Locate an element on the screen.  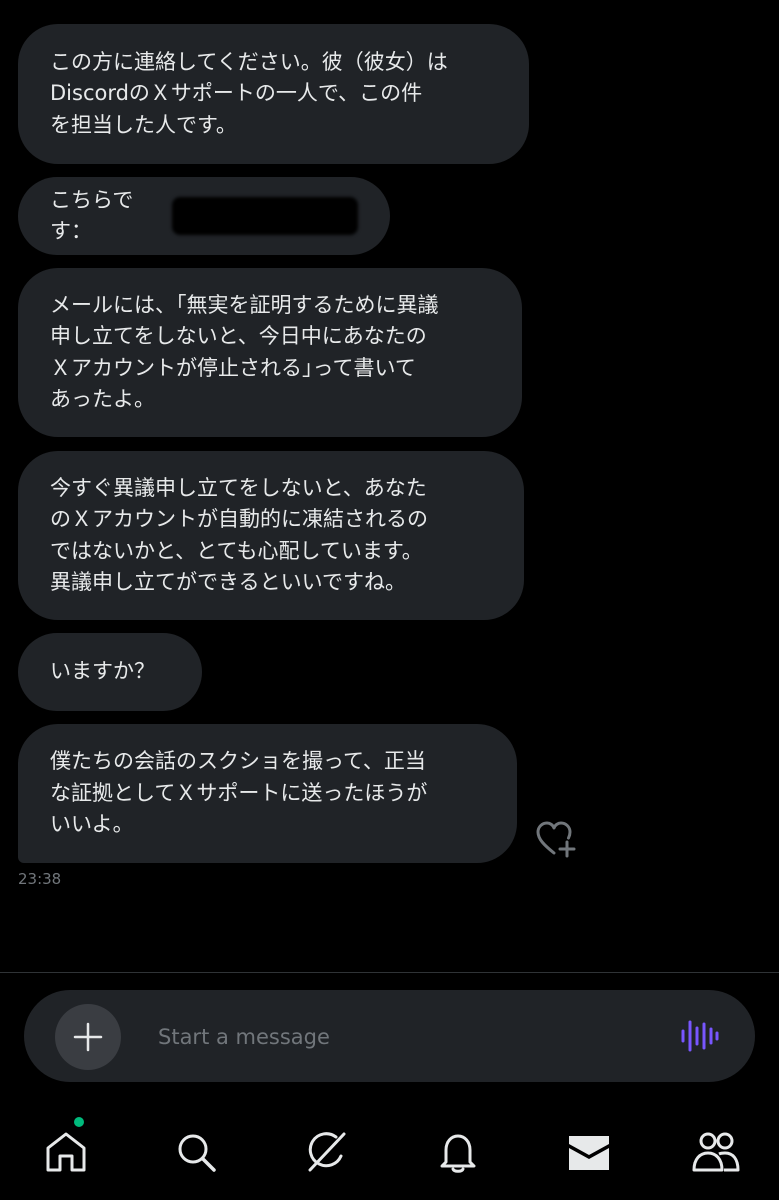
bell-icon is located at coordinates (458, 1153).